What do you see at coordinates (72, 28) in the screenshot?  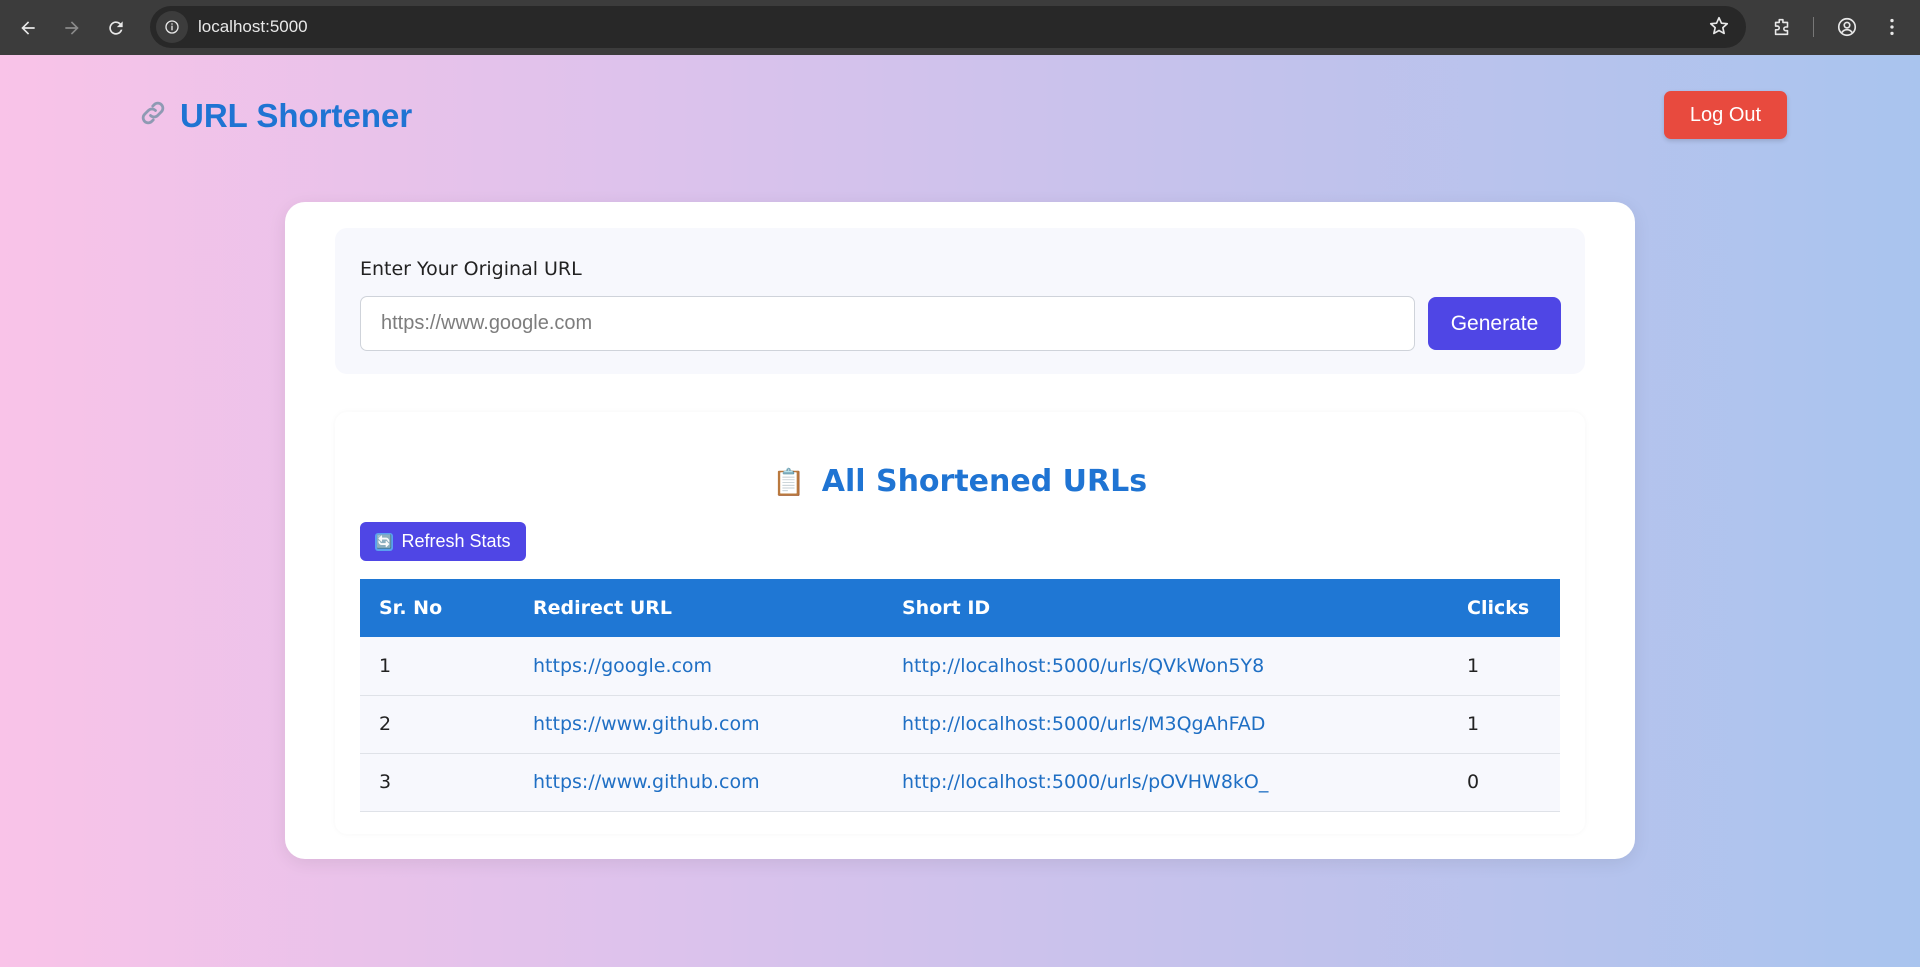 I see `forward-icon` at bounding box center [72, 28].